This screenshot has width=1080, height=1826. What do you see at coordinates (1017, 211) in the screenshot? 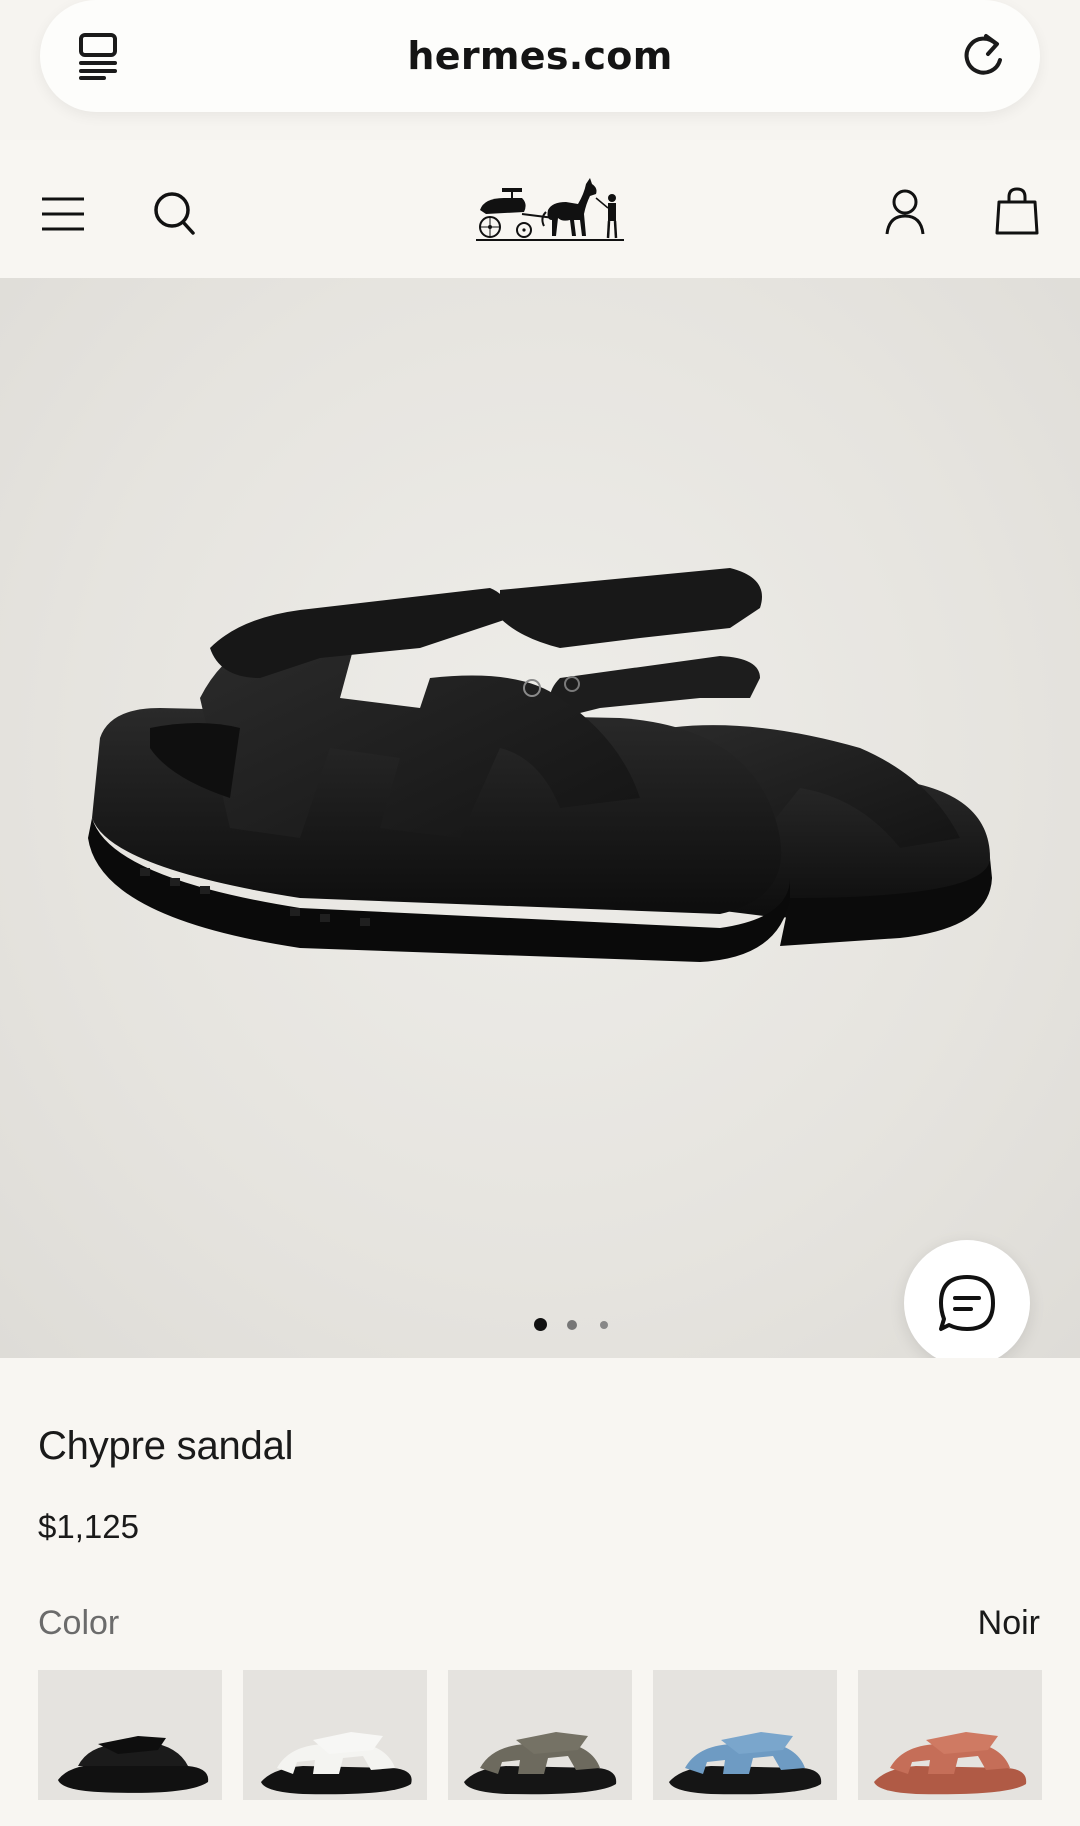
I see `shopping-bag-icon` at bounding box center [1017, 211].